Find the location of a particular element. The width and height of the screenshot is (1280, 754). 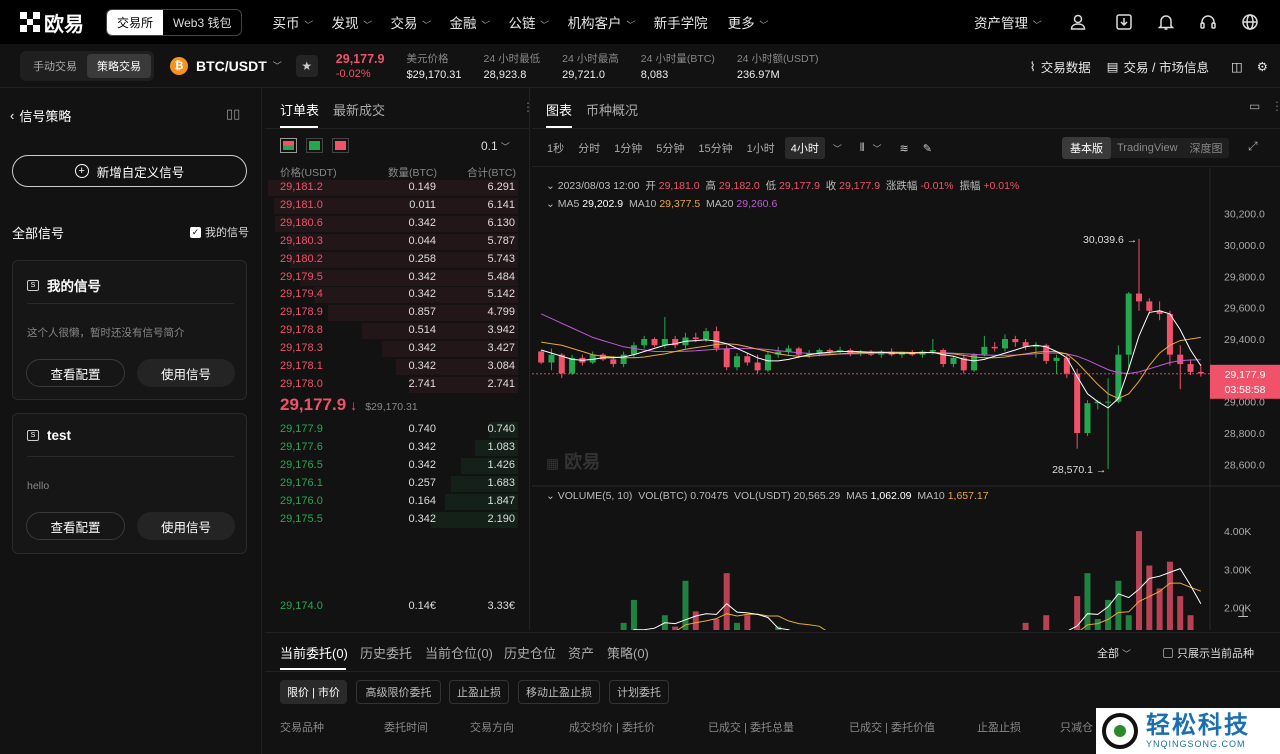

view-tradingview: TradingView is located at coordinates (1147, 148).